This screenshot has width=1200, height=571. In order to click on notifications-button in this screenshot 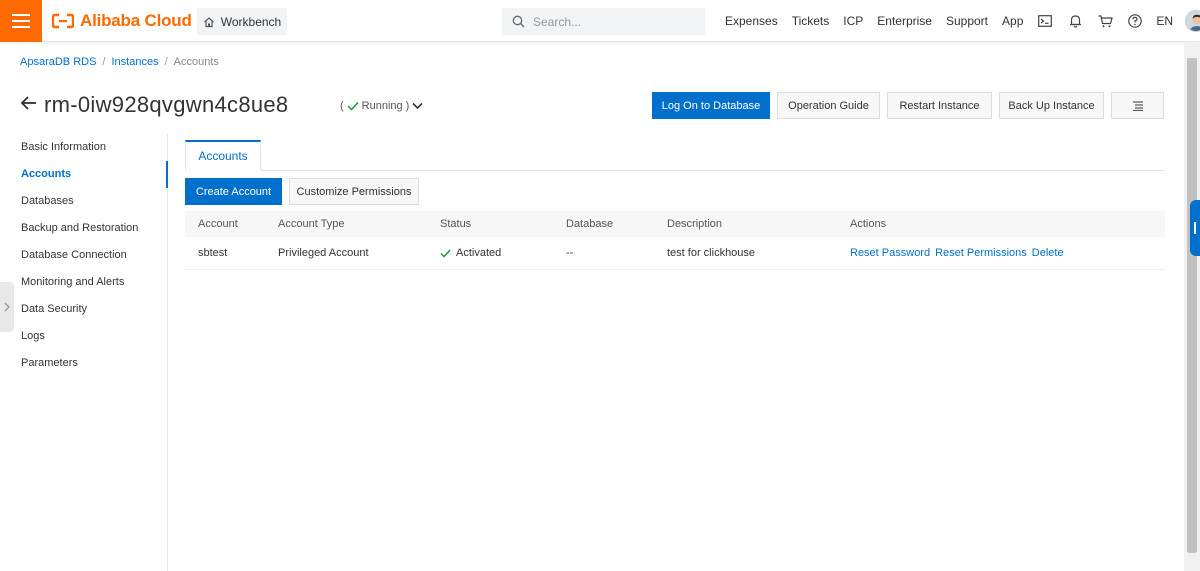, I will do `click(1075, 21)`.